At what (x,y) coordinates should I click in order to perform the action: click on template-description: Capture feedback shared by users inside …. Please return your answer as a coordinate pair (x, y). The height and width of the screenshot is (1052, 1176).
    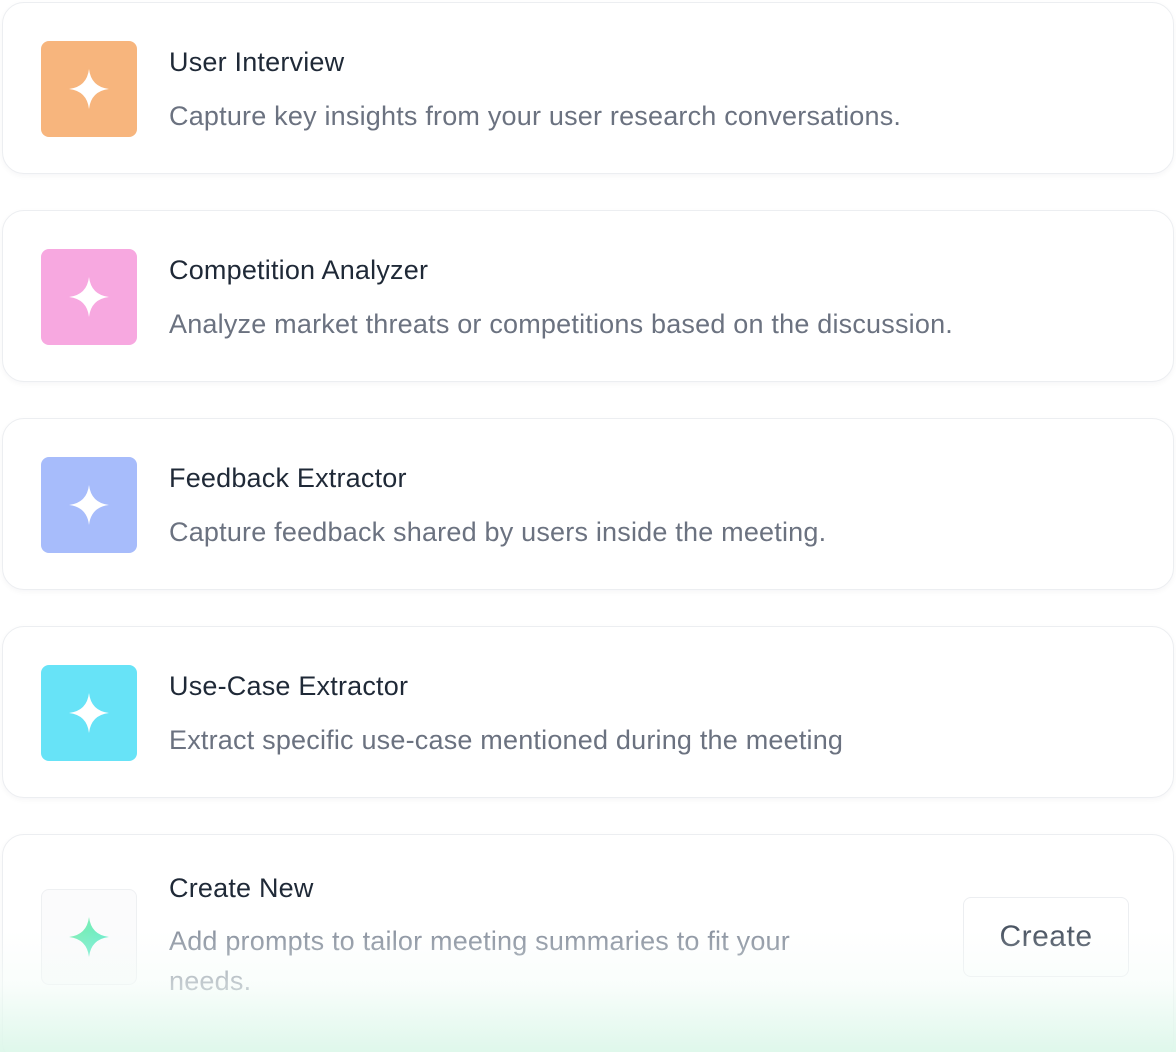
    Looking at the image, I should click on (498, 532).